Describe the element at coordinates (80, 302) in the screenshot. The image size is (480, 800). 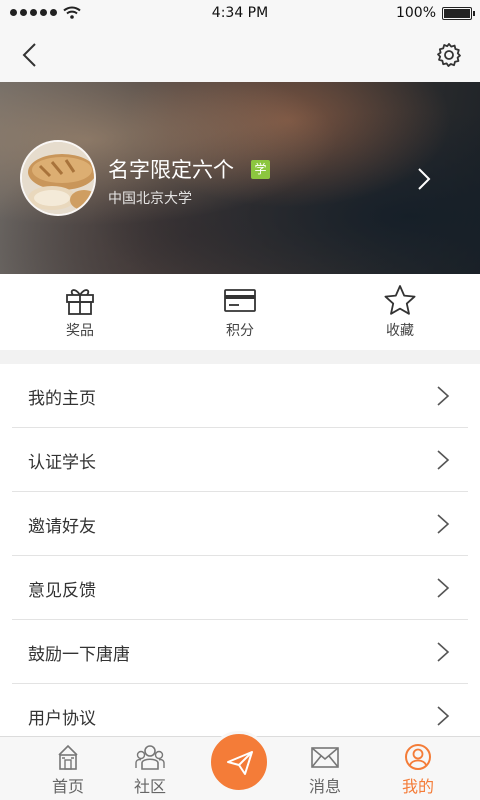
I see `gift-icon` at that location.